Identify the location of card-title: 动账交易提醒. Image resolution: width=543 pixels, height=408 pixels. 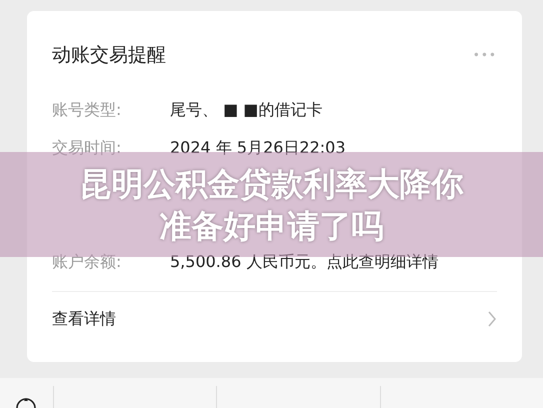
(109, 55).